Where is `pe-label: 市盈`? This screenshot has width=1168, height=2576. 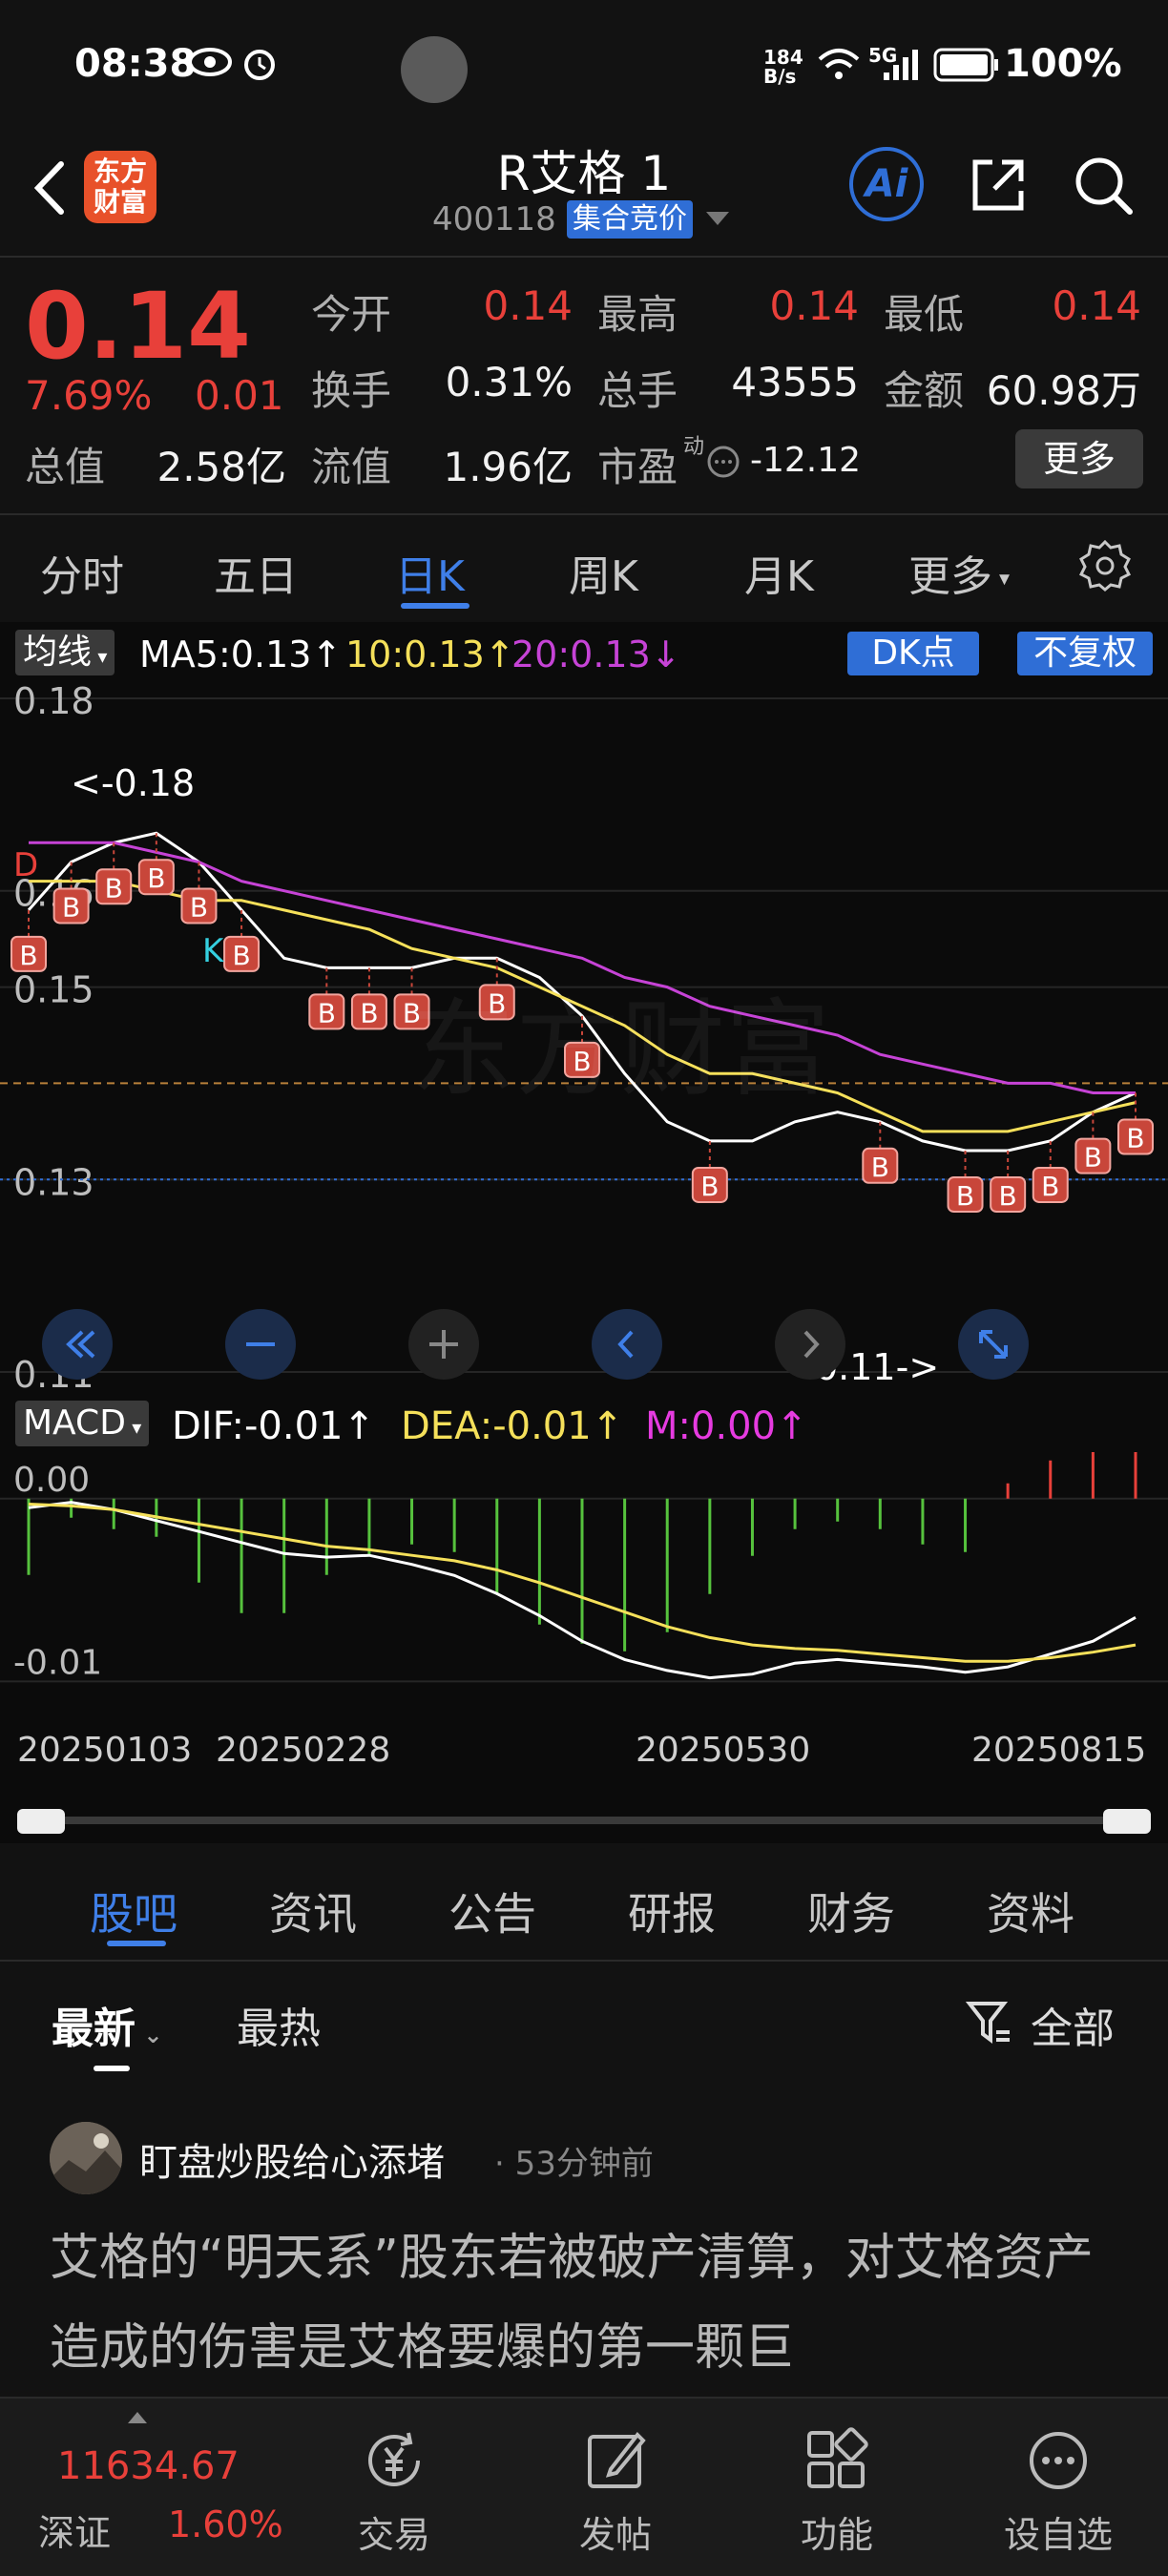 pe-label: 市盈 is located at coordinates (637, 467).